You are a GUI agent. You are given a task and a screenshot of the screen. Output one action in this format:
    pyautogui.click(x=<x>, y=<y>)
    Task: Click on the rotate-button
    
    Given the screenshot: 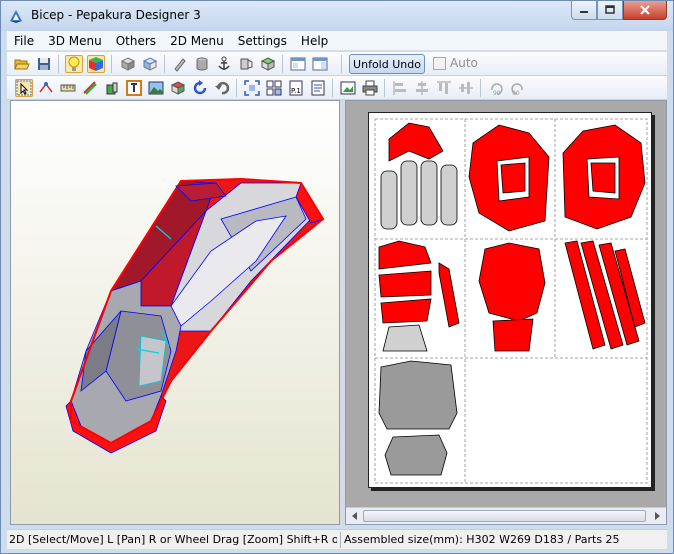 What is the action you would take?
    pyautogui.click(x=200, y=88)
    